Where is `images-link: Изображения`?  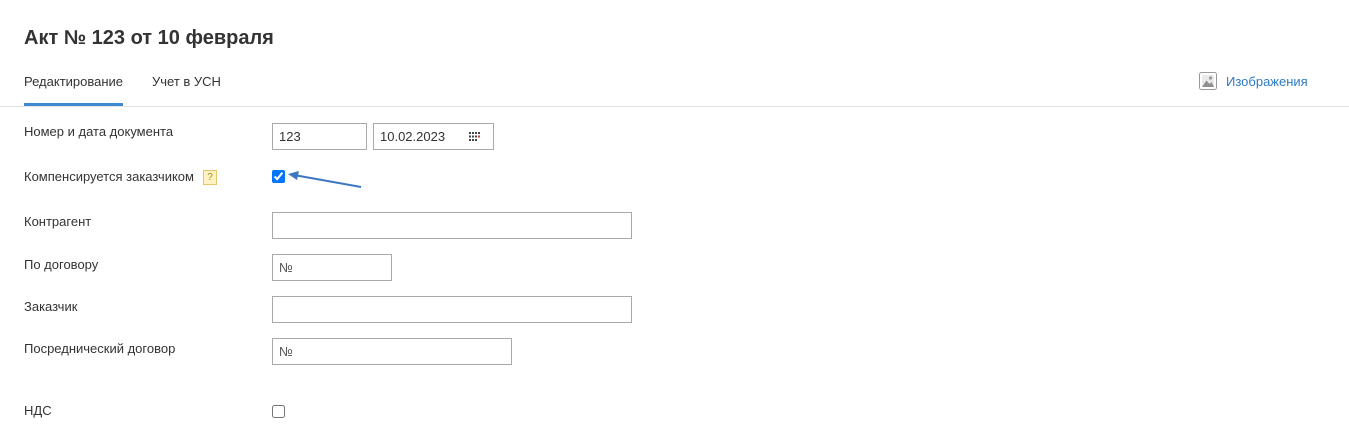
images-link: Изображения is located at coordinates (1253, 81).